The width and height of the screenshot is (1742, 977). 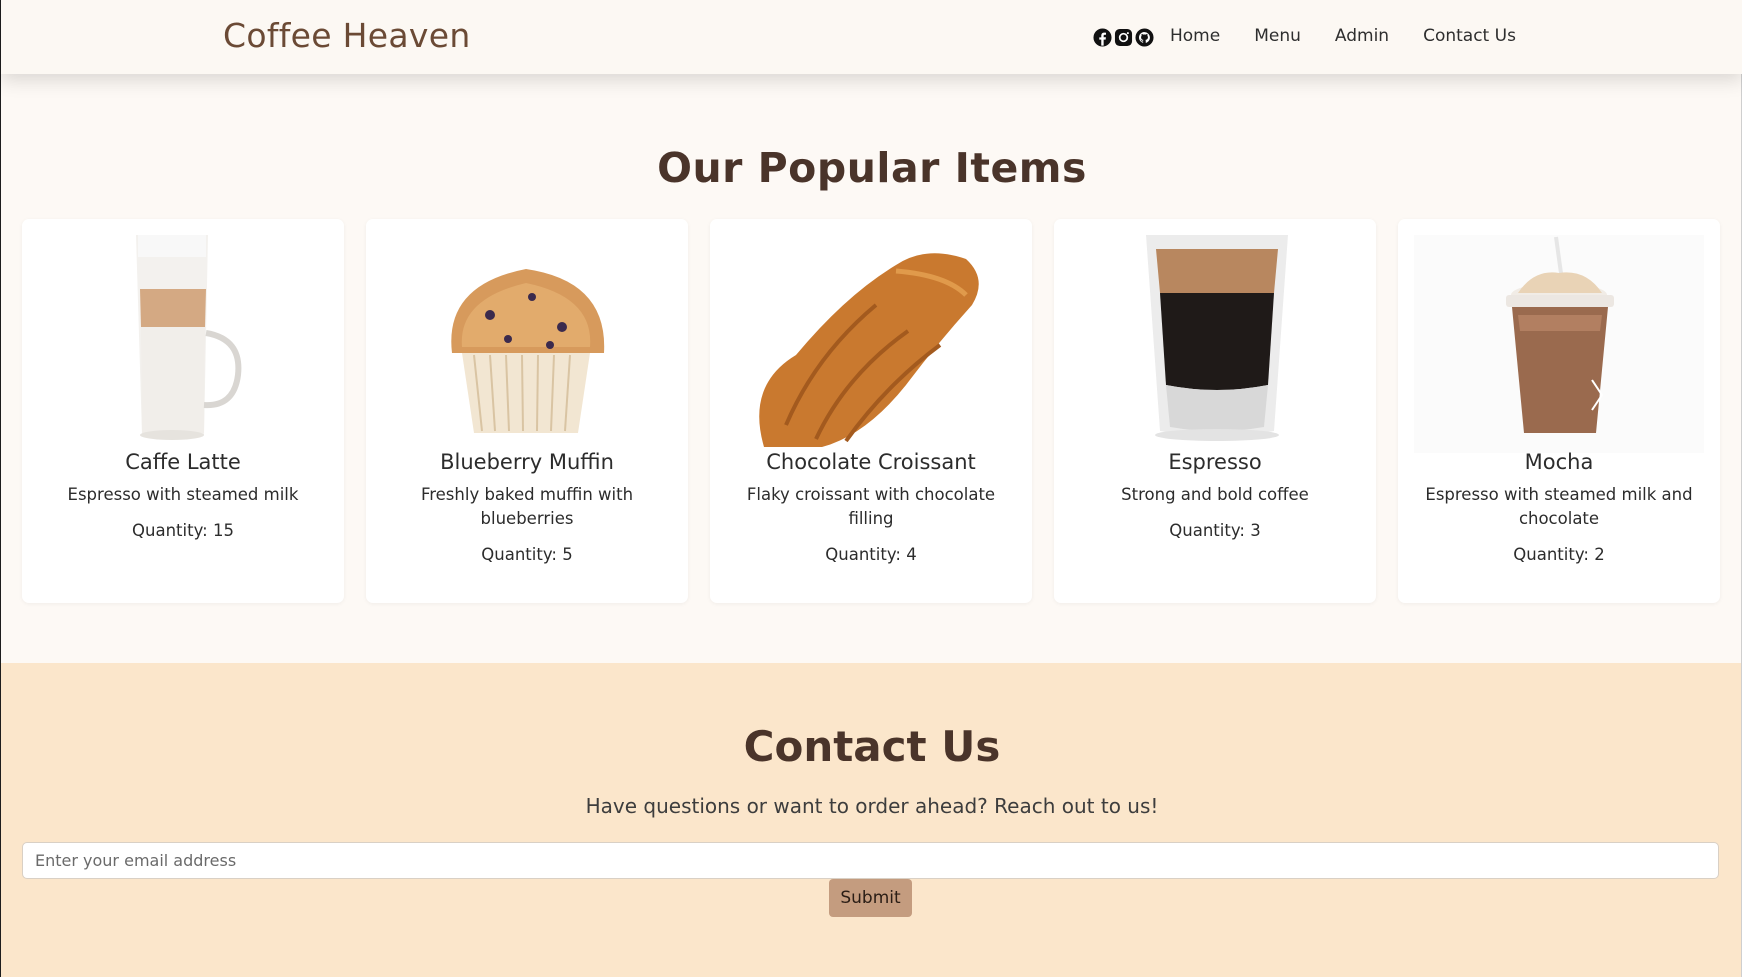 I want to click on nav-link-menu: Menu, so click(x=1277, y=36).